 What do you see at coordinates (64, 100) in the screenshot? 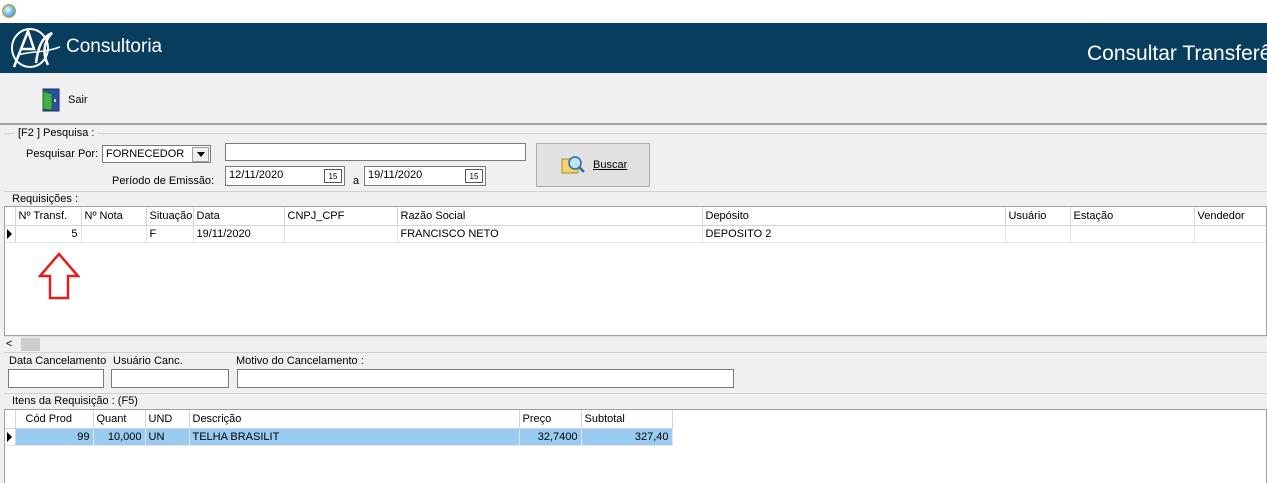
I see `exit-button: Sair` at bounding box center [64, 100].